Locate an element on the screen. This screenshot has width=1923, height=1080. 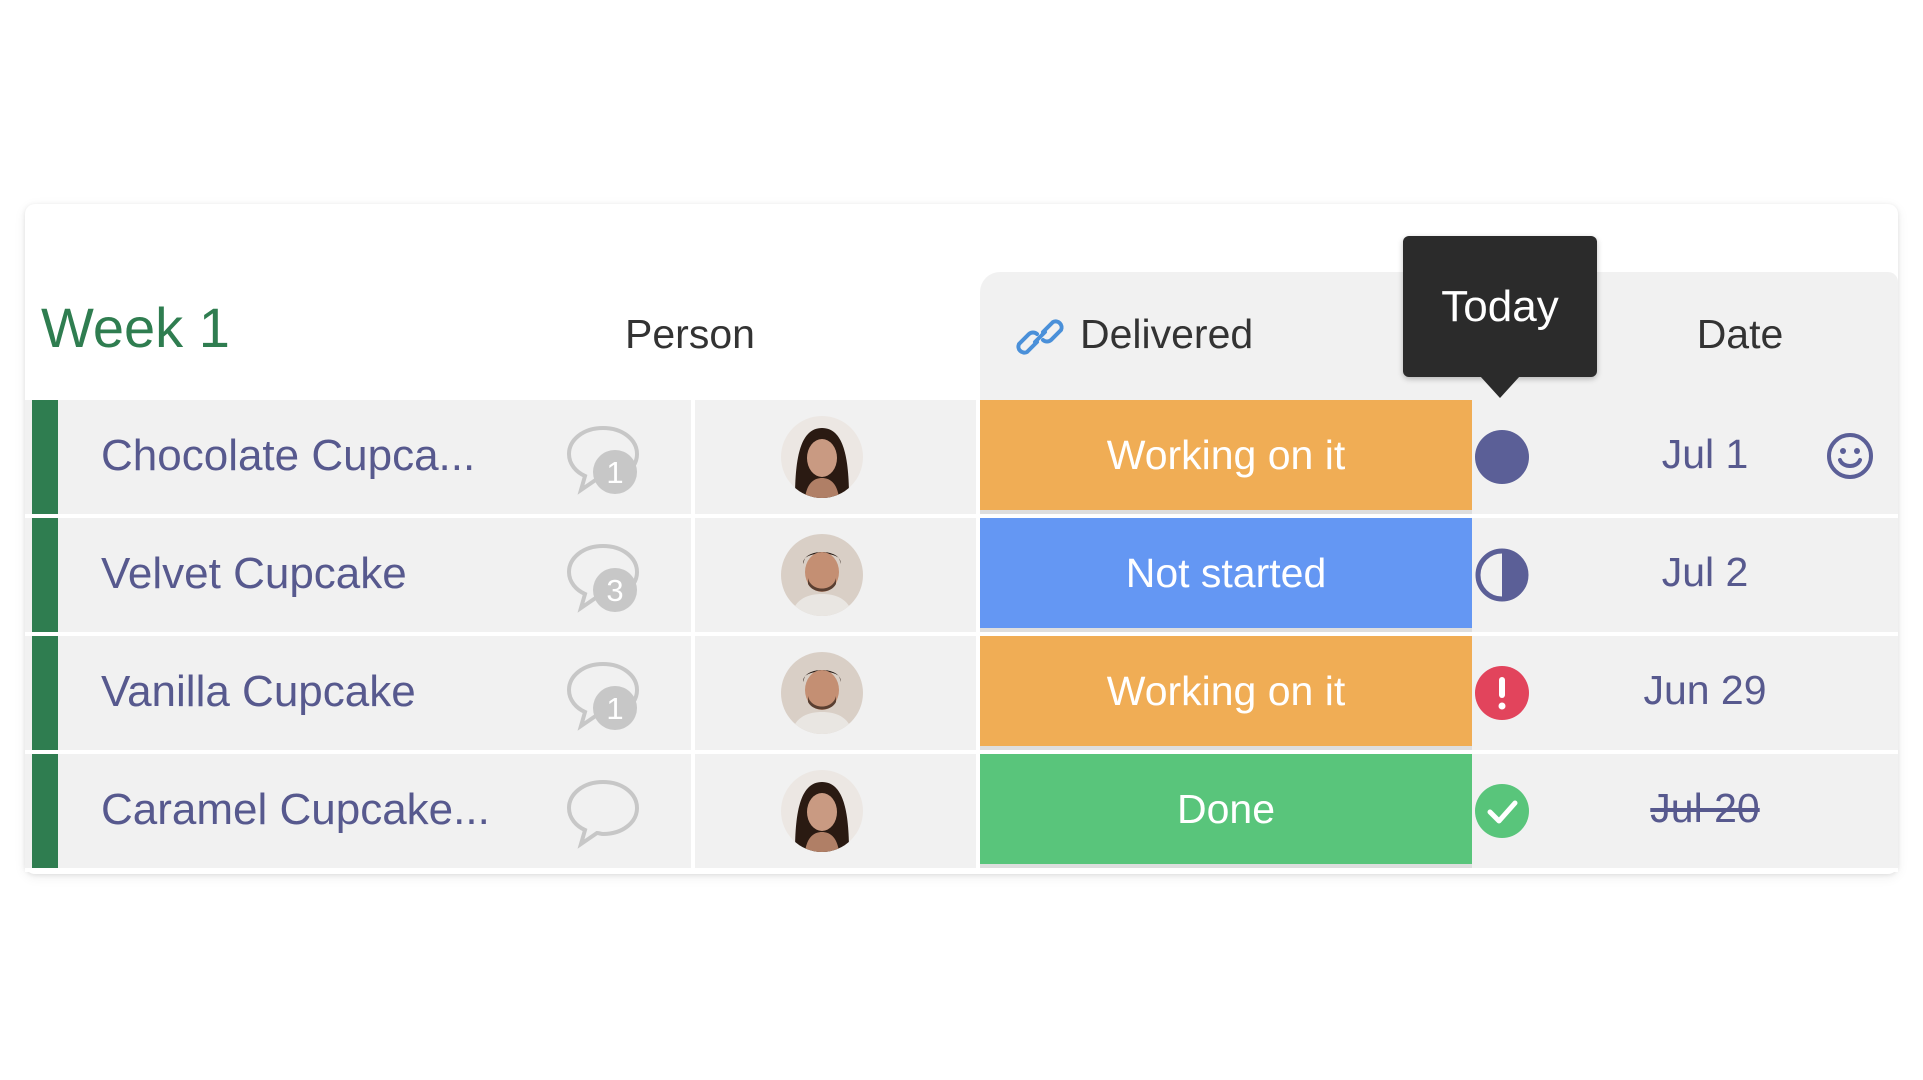
alert-exclamation-icon is located at coordinates (1502, 693).